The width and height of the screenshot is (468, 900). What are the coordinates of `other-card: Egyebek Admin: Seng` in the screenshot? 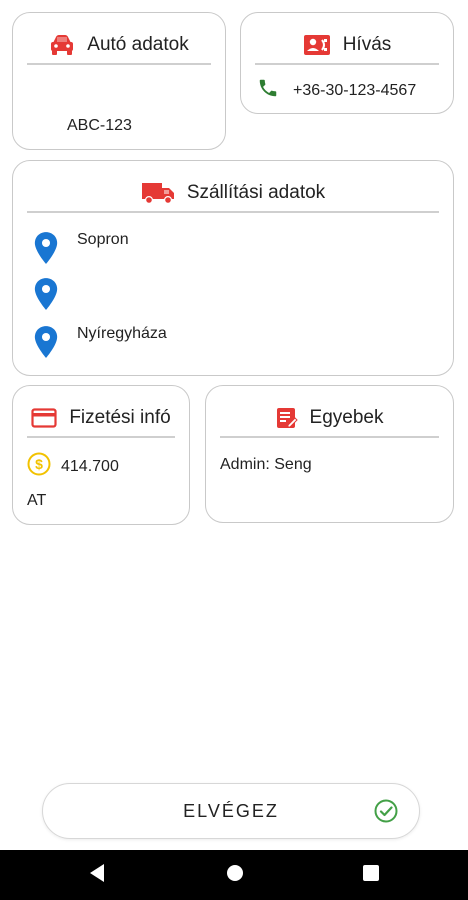 It's located at (329, 454).